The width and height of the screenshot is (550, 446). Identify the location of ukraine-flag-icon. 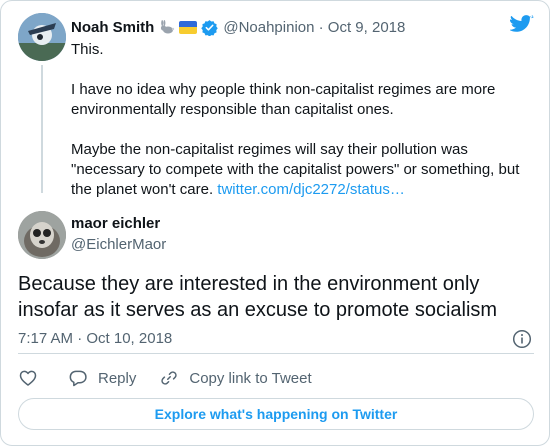
(188, 27).